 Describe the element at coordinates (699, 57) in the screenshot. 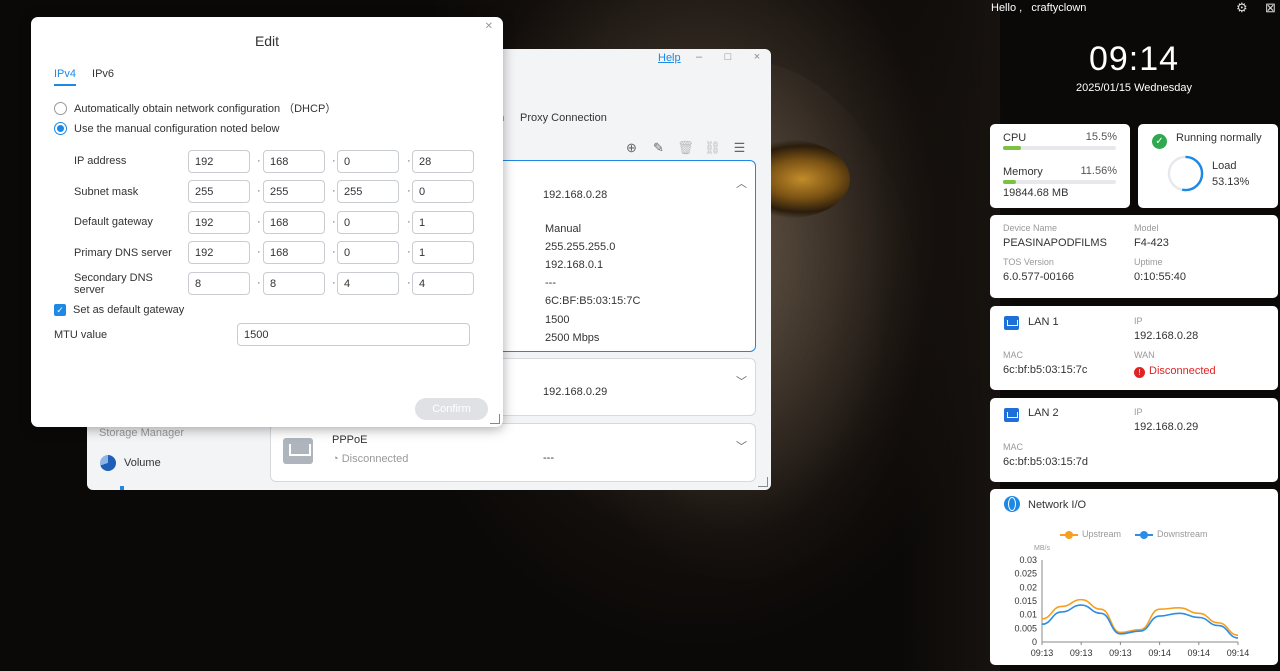

I see `minimize-icon: –` at that location.